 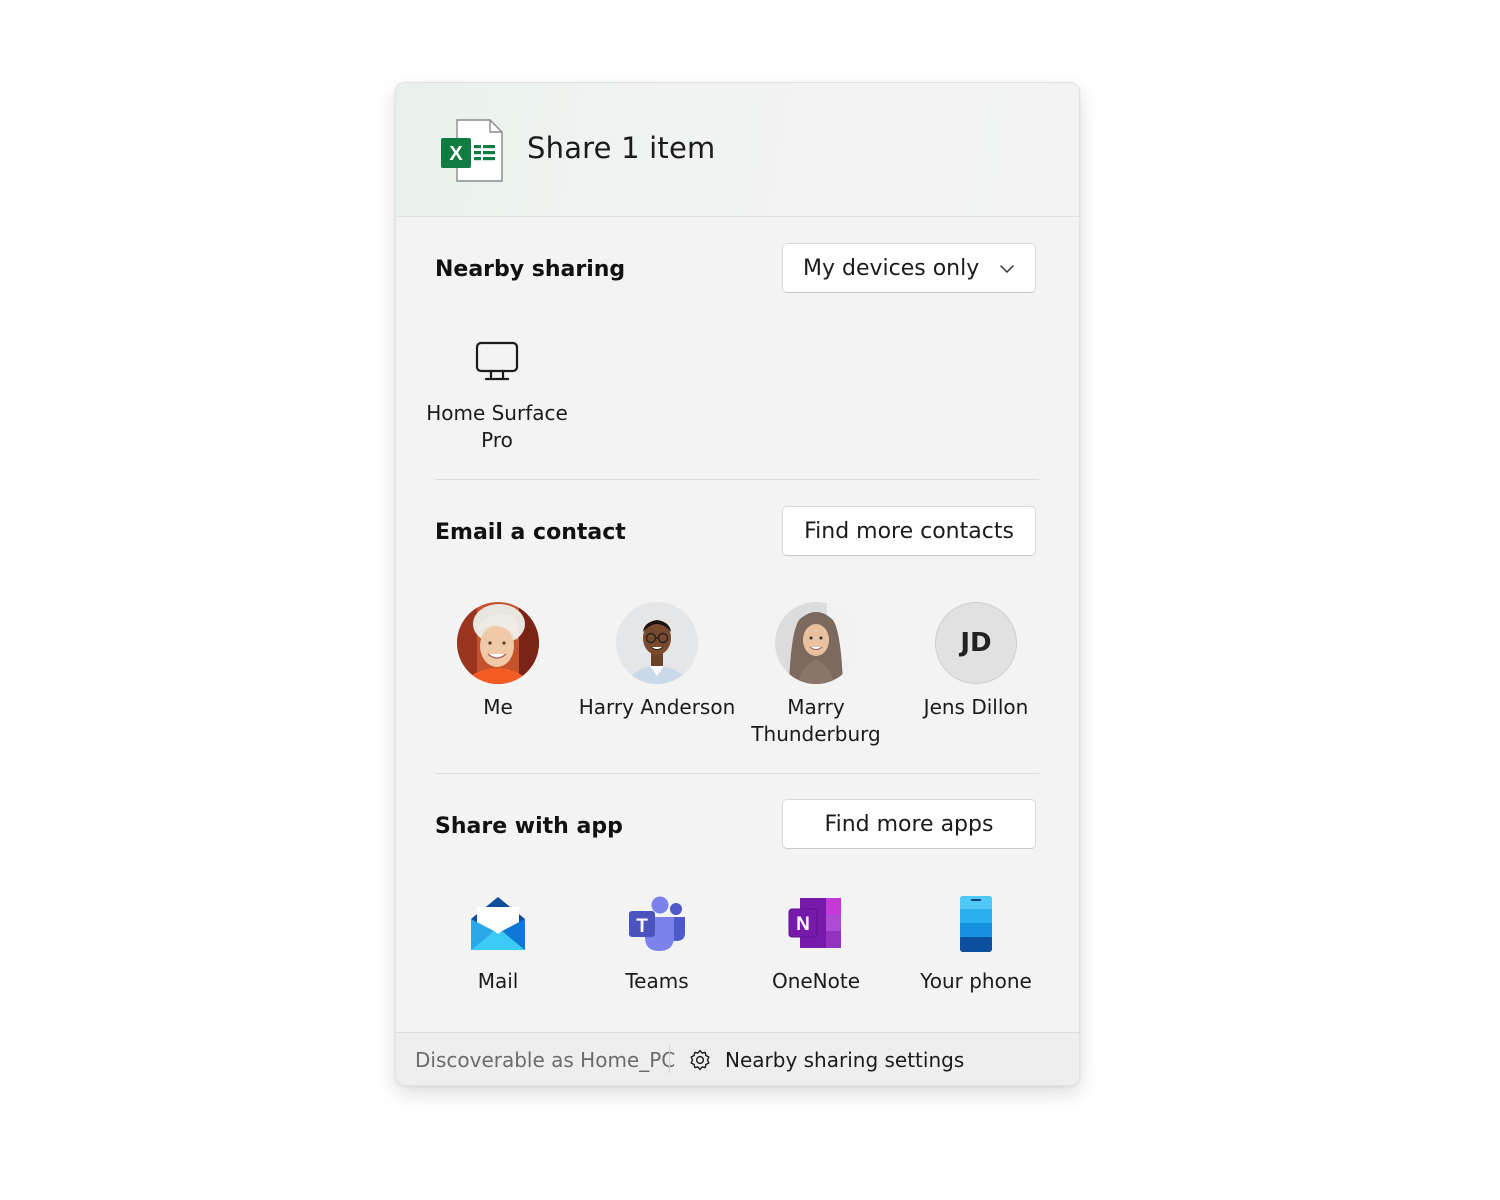 I want to click on mail-icon, so click(x=498, y=925).